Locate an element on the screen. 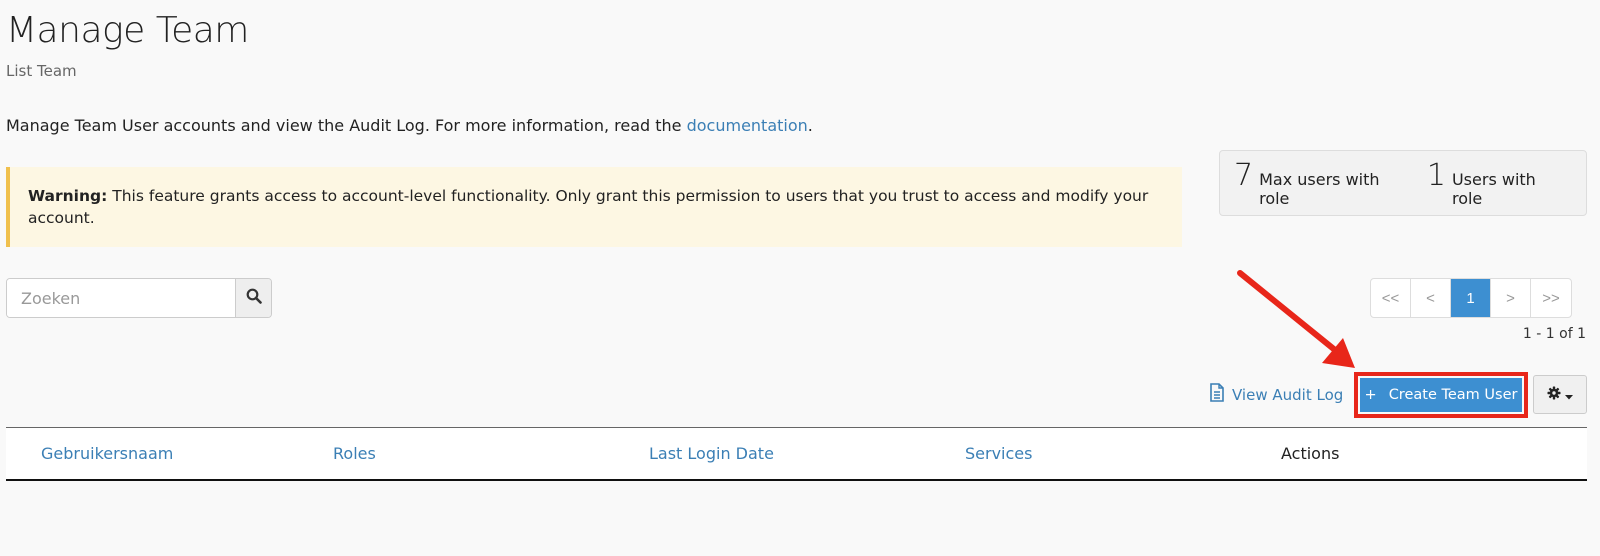 The image size is (1600, 556). intro-suffix: . is located at coordinates (810, 125).